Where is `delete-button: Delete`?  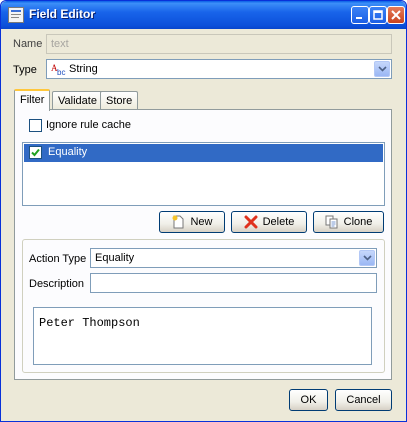 delete-button: Delete is located at coordinates (269, 222).